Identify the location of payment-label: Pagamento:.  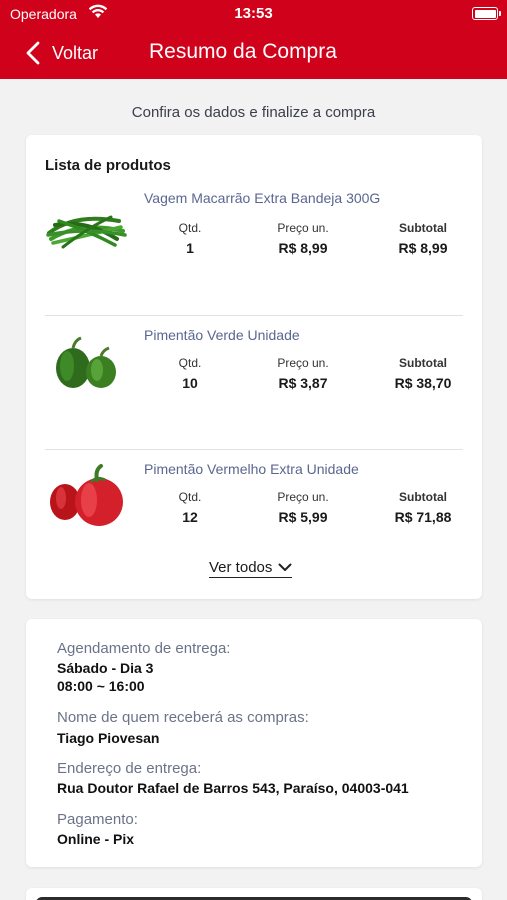
(97, 819).